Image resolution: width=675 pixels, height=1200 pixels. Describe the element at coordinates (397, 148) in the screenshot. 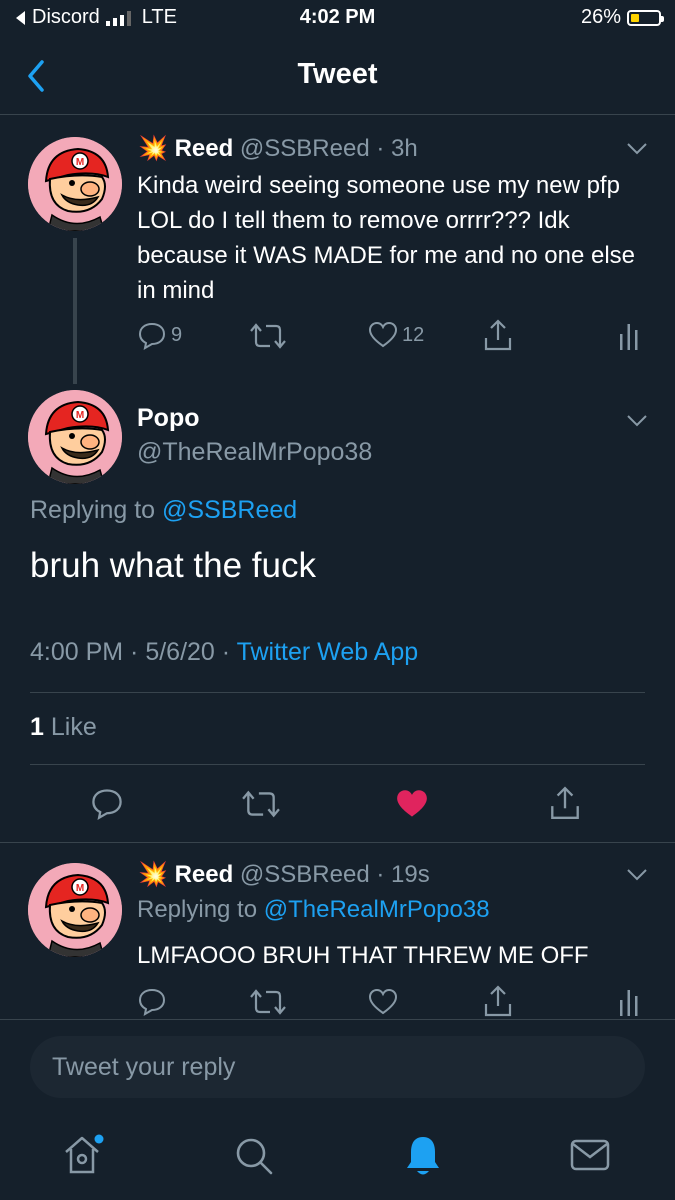

I see `tweet-age: · 3h` at that location.